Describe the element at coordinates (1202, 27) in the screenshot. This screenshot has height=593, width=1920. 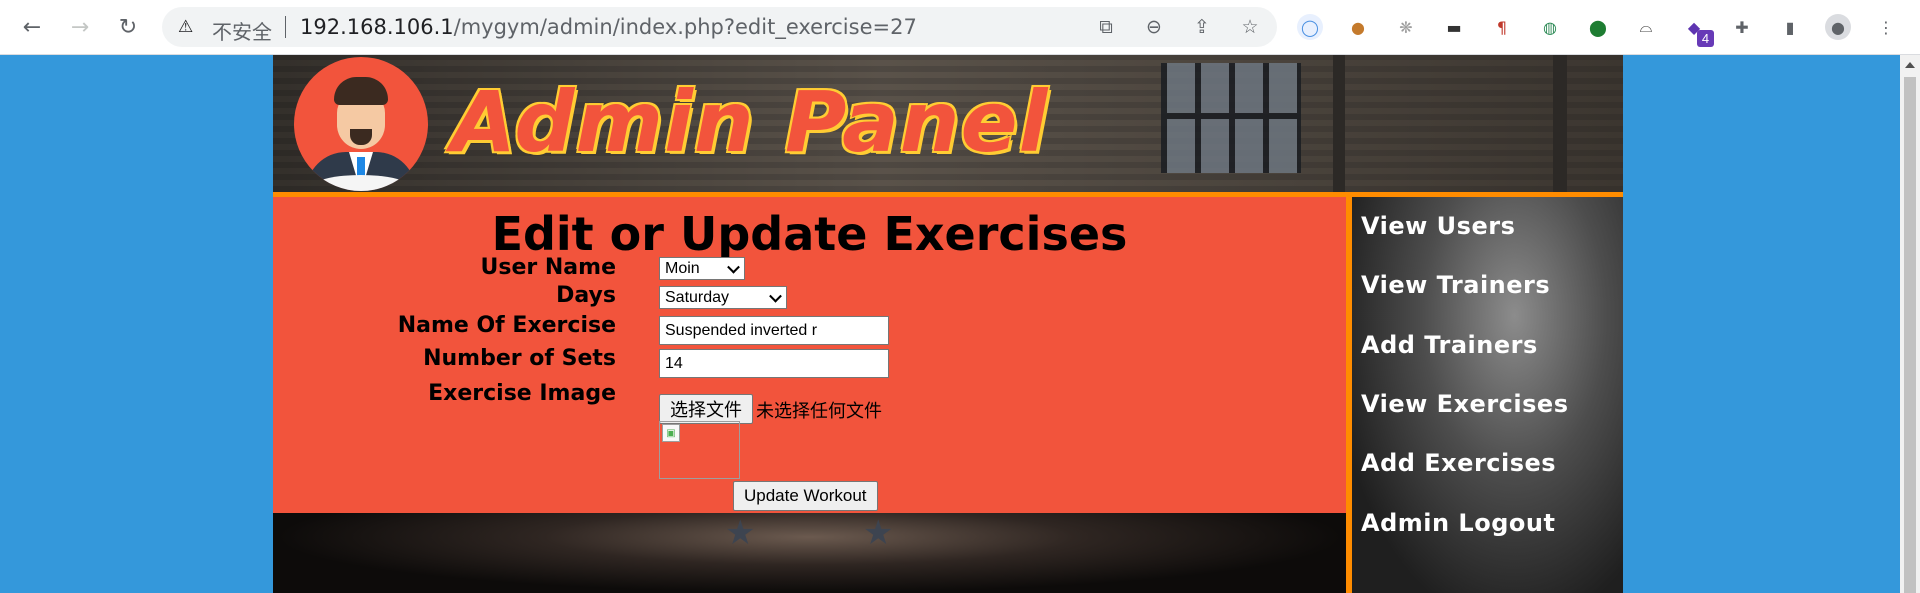
I see `share-icon: ⇪` at that location.